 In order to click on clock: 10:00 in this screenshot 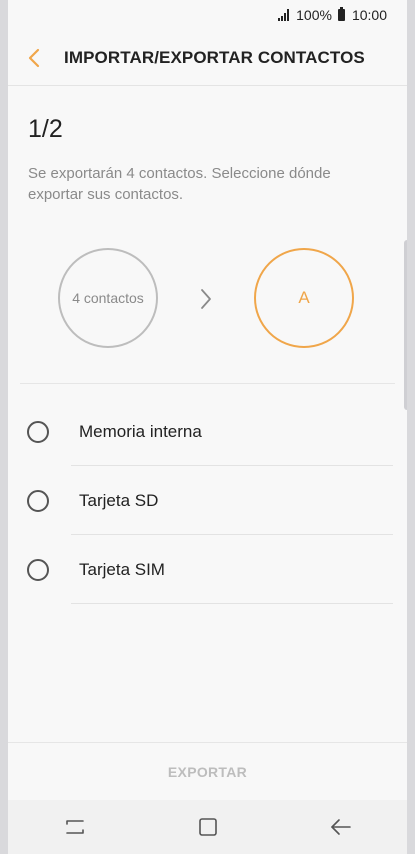, I will do `click(369, 15)`.